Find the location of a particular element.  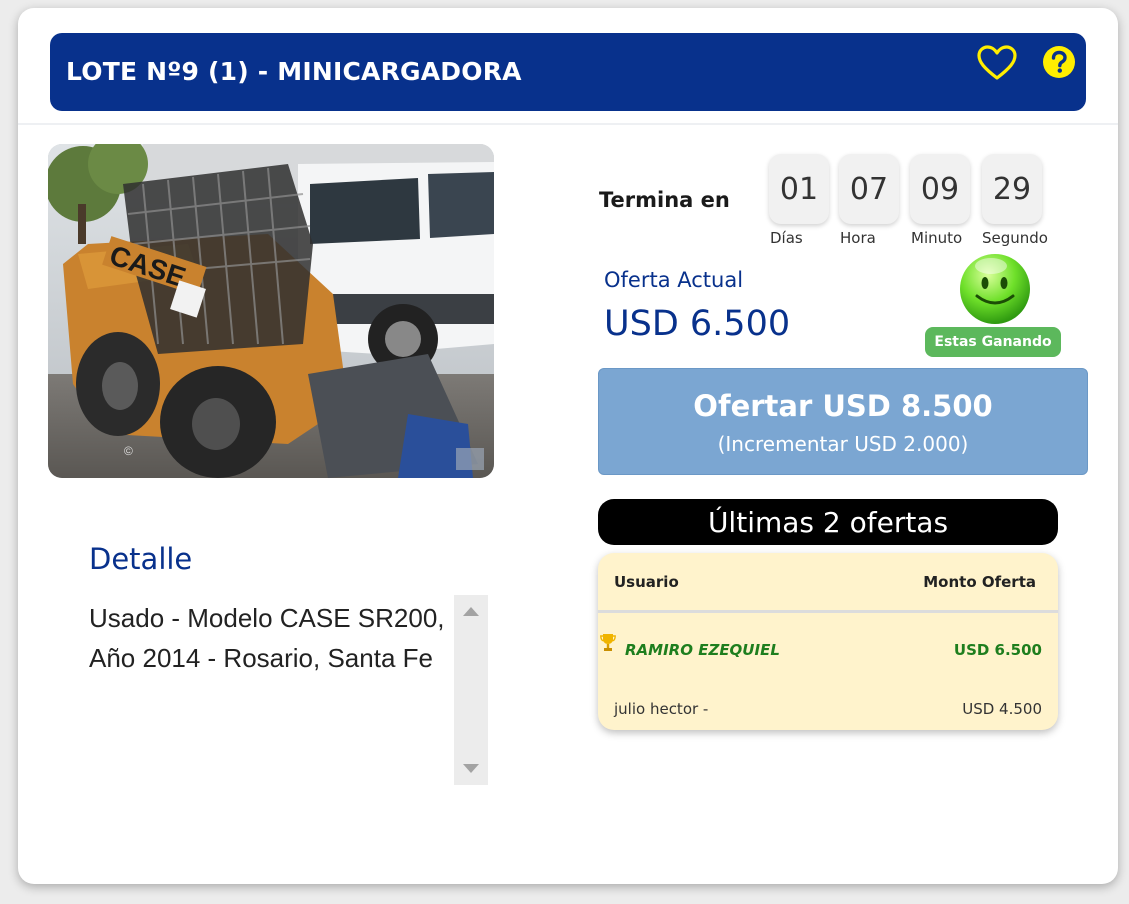

bid-row-user: RAMIRO EZEQUIEL is located at coordinates (702, 650).